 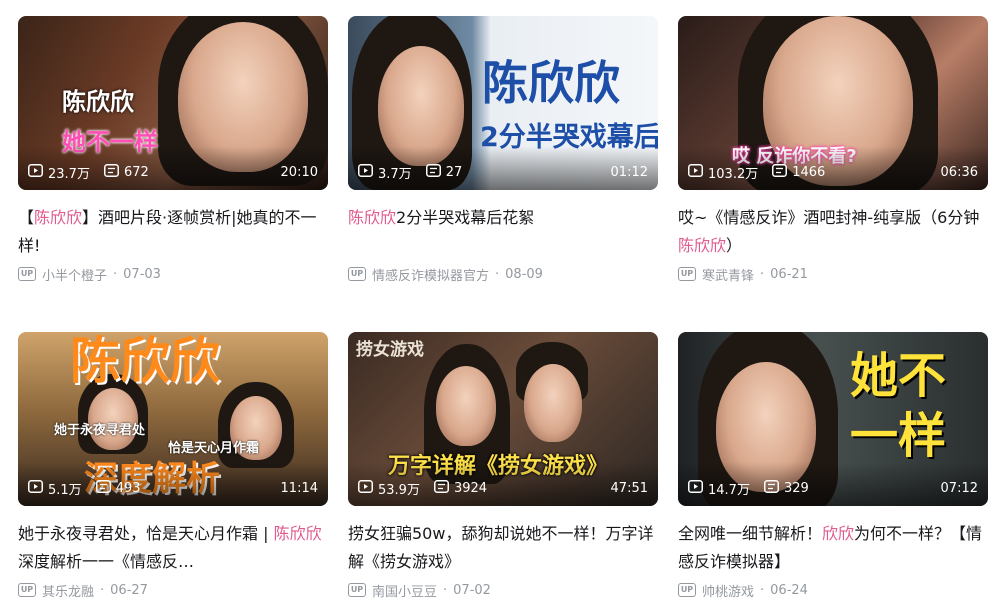 I want to click on title-text: 全网唯一细节解析！, so click(x=750, y=533).